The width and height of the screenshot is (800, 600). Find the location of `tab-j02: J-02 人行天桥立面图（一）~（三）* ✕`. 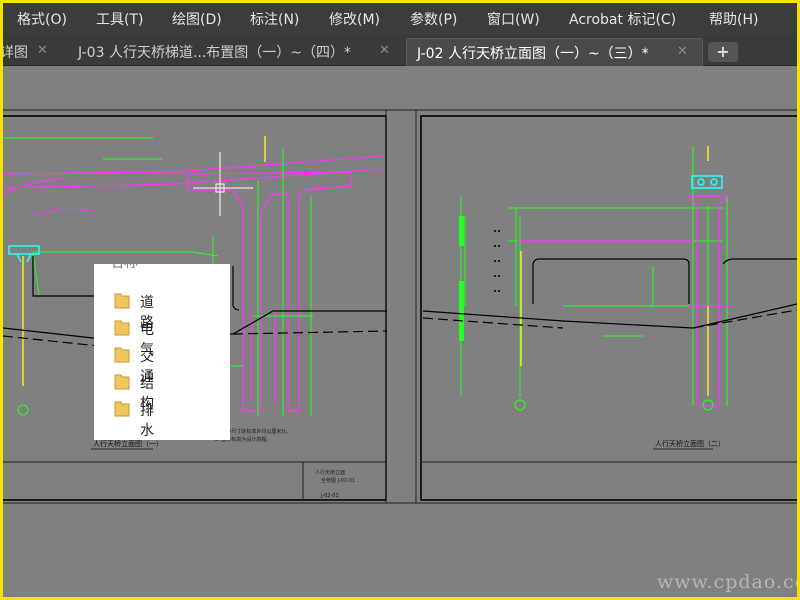

tab-j02: J-02 人行天桥立面图（一）~（三）* ✕ is located at coordinates (554, 52).